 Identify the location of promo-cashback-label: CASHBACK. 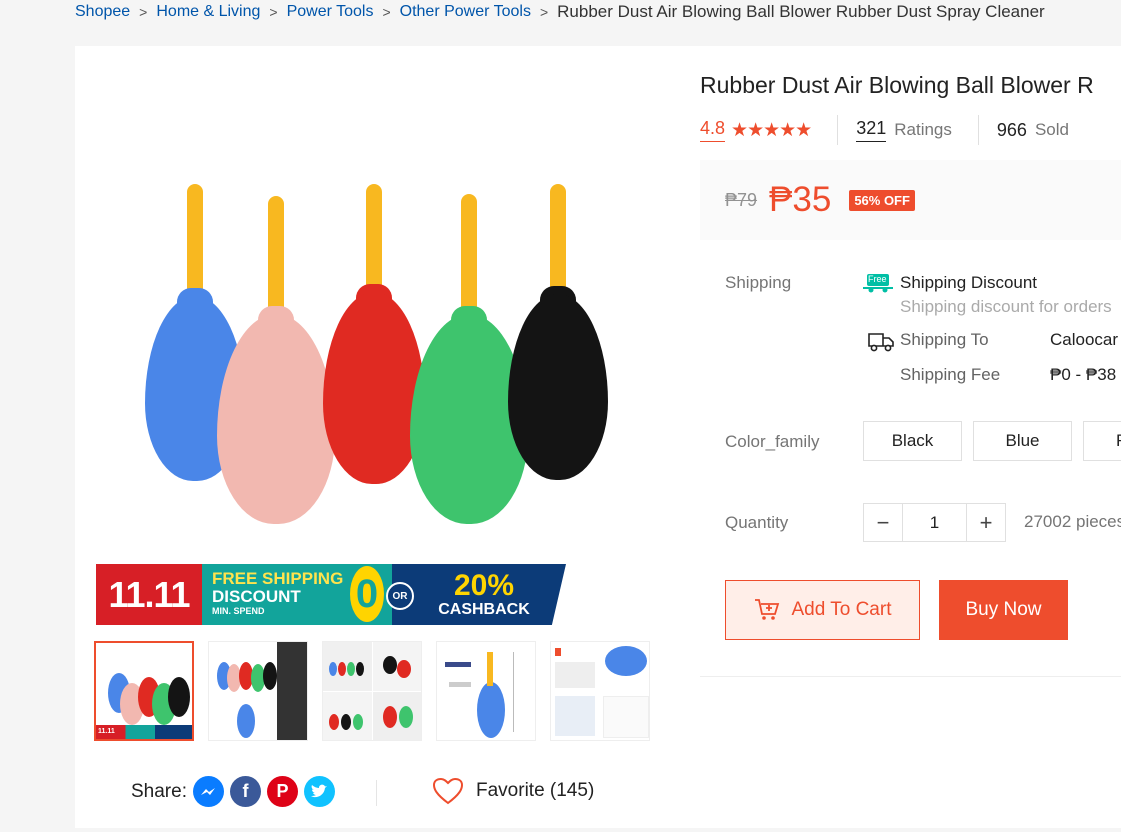
(484, 609).